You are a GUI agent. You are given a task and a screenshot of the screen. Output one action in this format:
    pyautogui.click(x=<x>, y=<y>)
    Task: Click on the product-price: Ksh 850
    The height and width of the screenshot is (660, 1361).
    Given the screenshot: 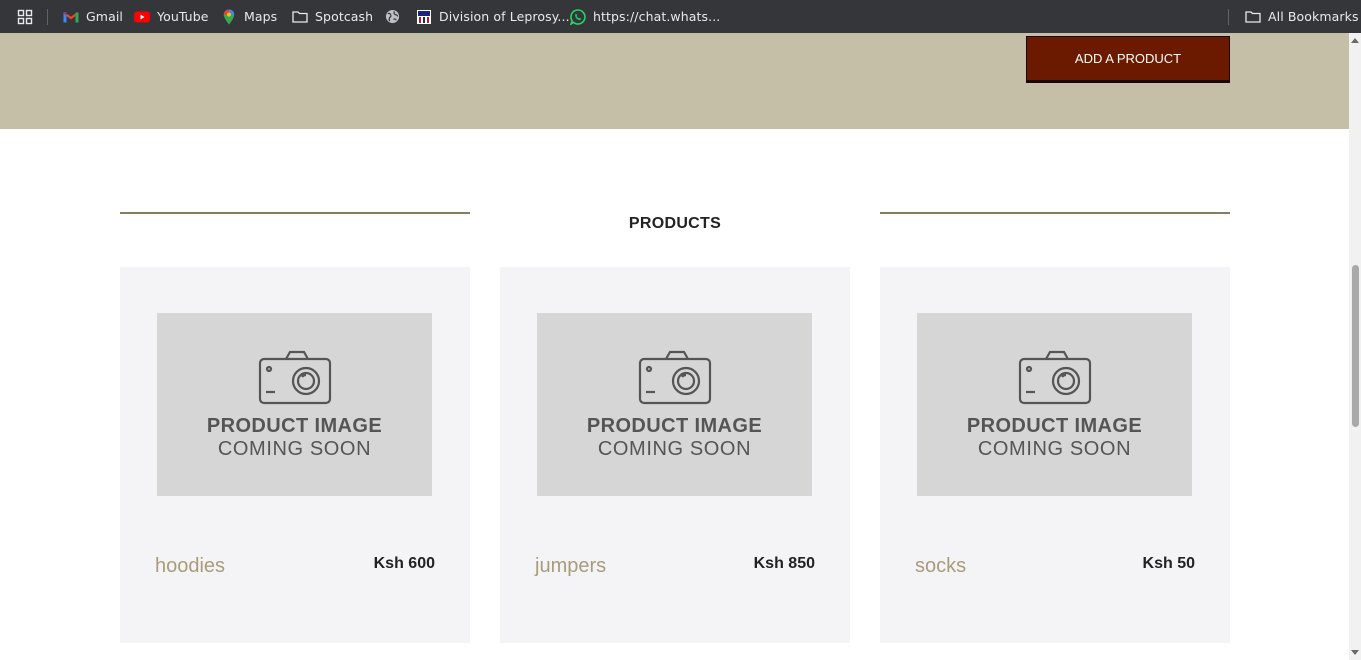 What is the action you would take?
    pyautogui.click(x=784, y=563)
    